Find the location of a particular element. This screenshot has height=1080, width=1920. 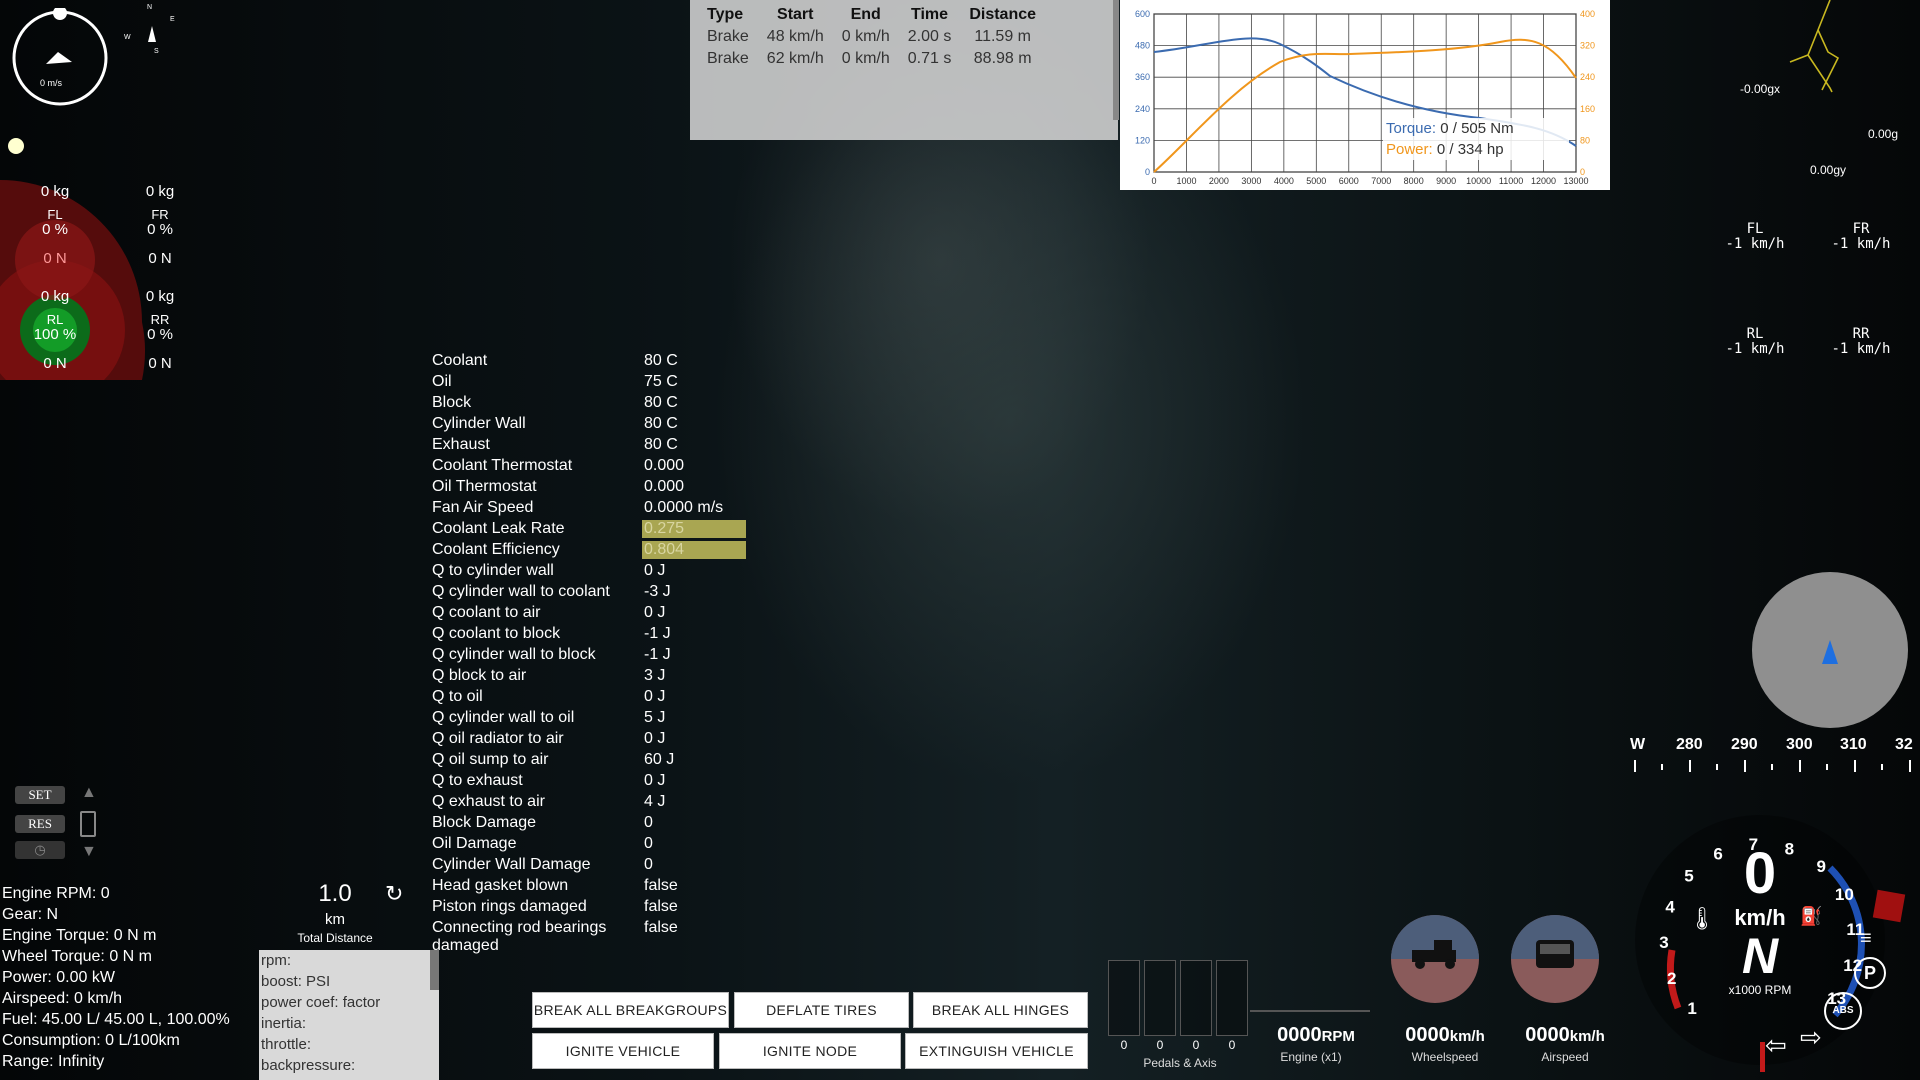

turn-signal-left-icon: ⇦ is located at coordinates (1776, 1045).